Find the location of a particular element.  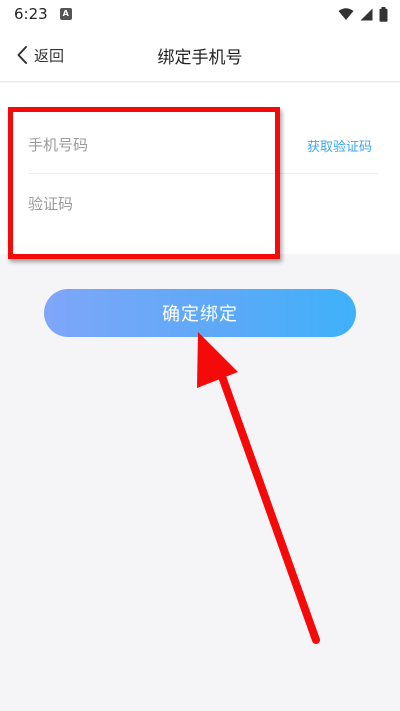

app-notification-icon: A is located at coordinates (65, 14).